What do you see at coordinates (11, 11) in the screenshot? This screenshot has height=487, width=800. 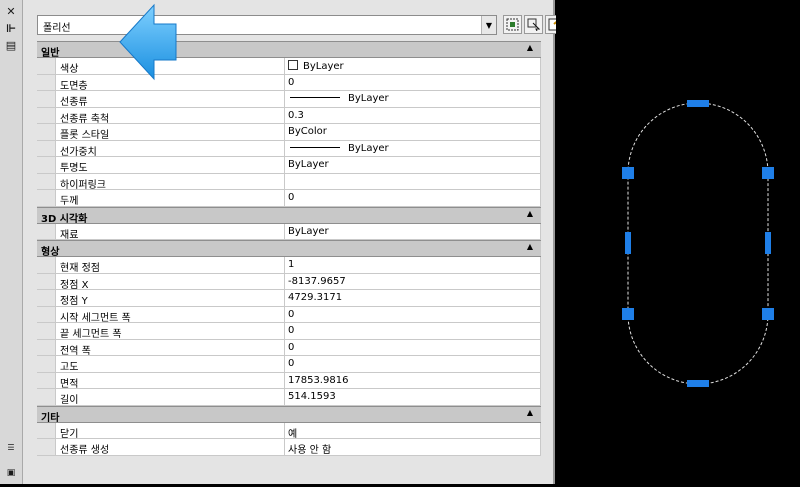 I see `close-icon: ✕` at bounding box center [11, 11].